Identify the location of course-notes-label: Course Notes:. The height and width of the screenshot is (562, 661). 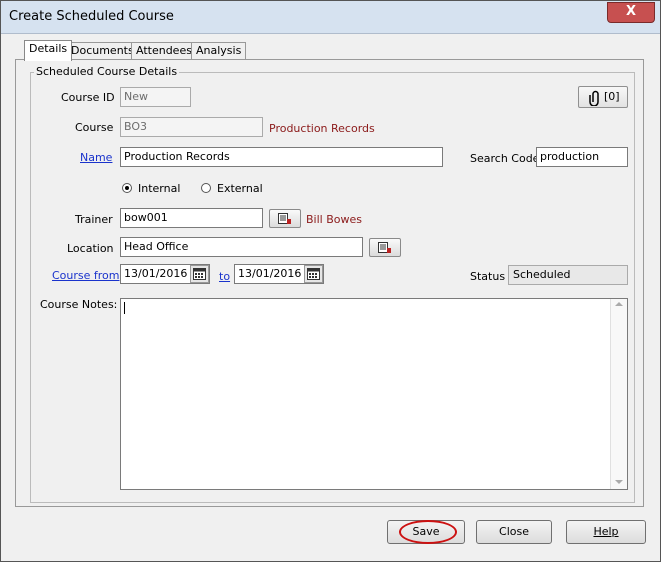
(79, 304).